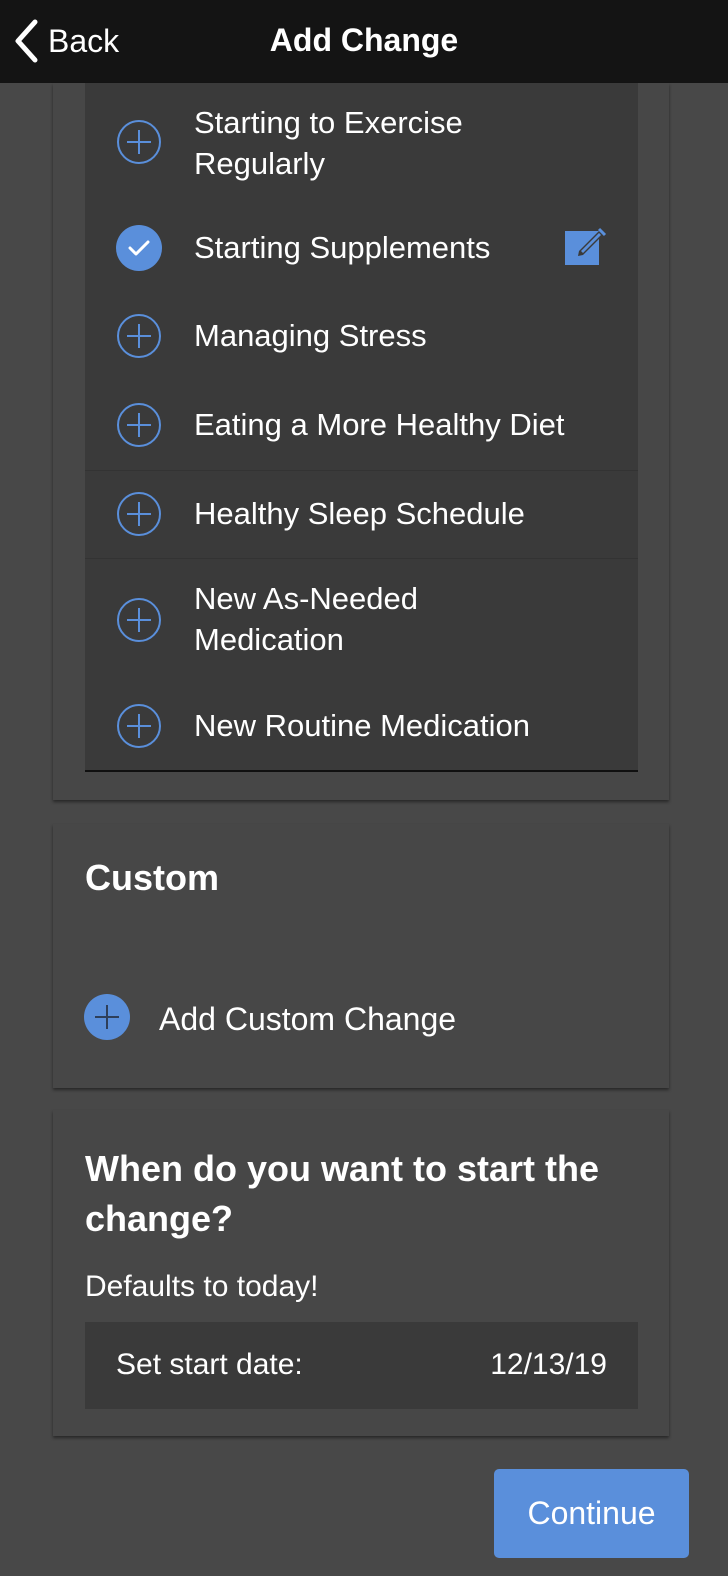  I want to click on change-item-as-needed-medication: New As-Needed Medication, so click(361, 620).